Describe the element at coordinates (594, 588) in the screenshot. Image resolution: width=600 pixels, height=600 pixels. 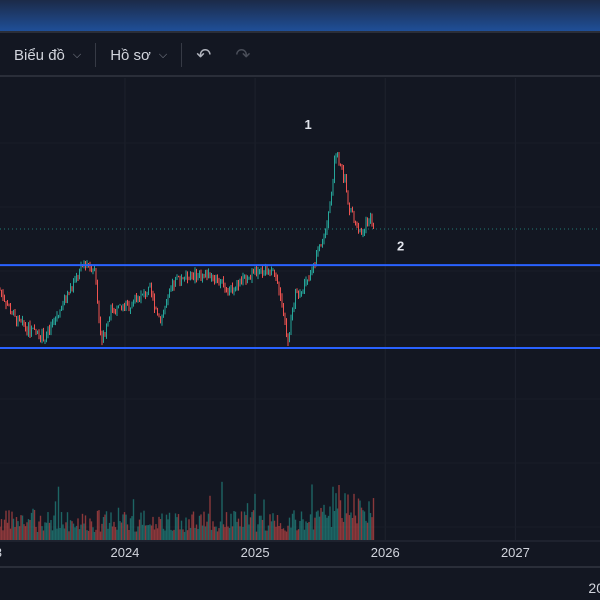
I see `bottom-label: 20` at that location.